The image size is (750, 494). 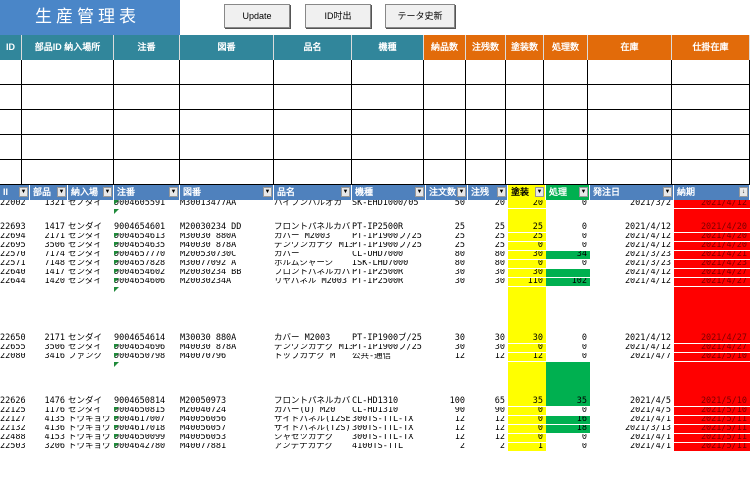 I want to click on cell-order: 9004657828, so click(x=147, y=264).